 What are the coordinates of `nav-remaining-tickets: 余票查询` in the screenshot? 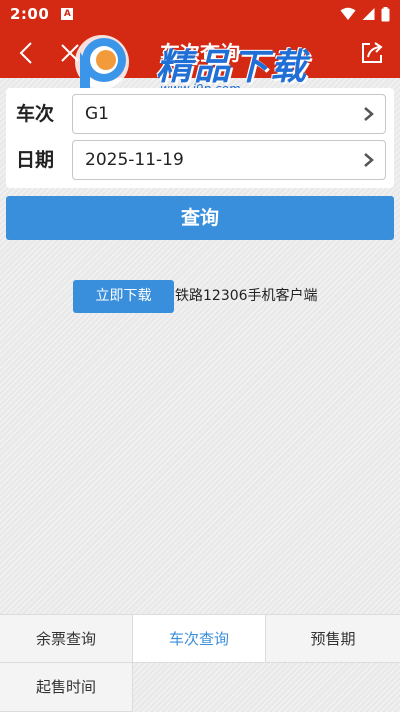 It's located at (66, 638).